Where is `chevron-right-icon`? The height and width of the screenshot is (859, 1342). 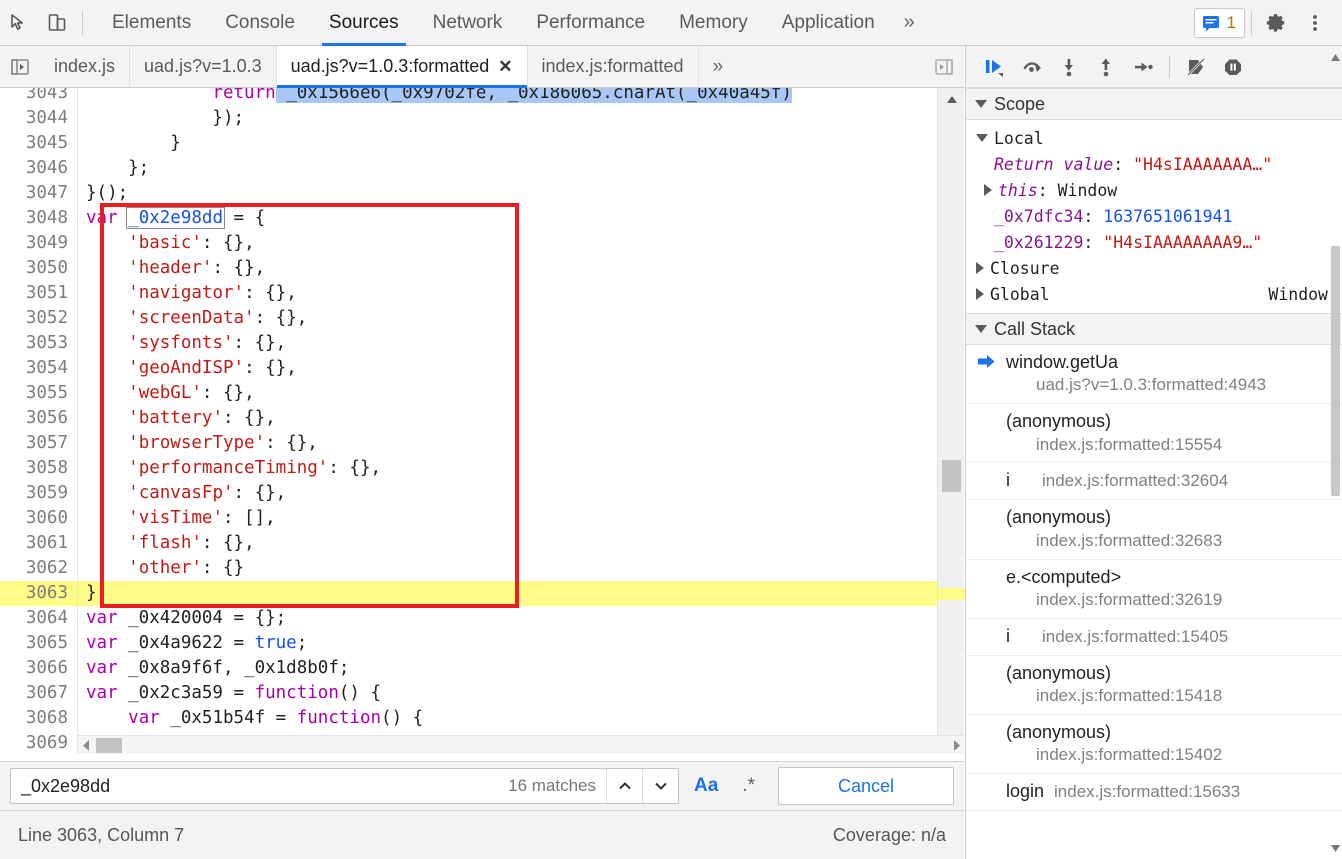
chevron-right-icon is located at coordinates (988, 190).